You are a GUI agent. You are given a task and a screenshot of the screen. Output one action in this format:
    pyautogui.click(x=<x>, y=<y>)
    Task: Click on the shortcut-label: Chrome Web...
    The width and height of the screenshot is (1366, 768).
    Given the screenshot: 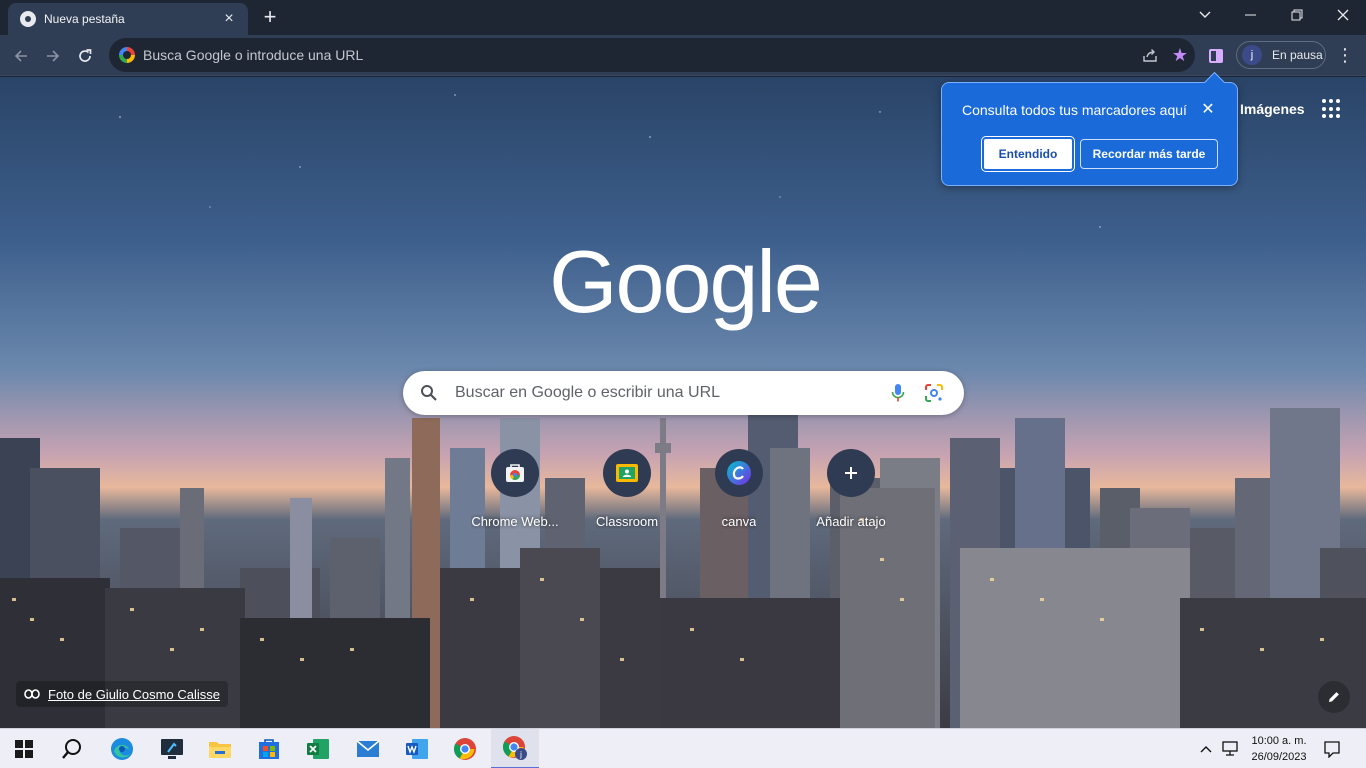 What is the action you would take?
    pyautogui.click(x=515, y=521)
    